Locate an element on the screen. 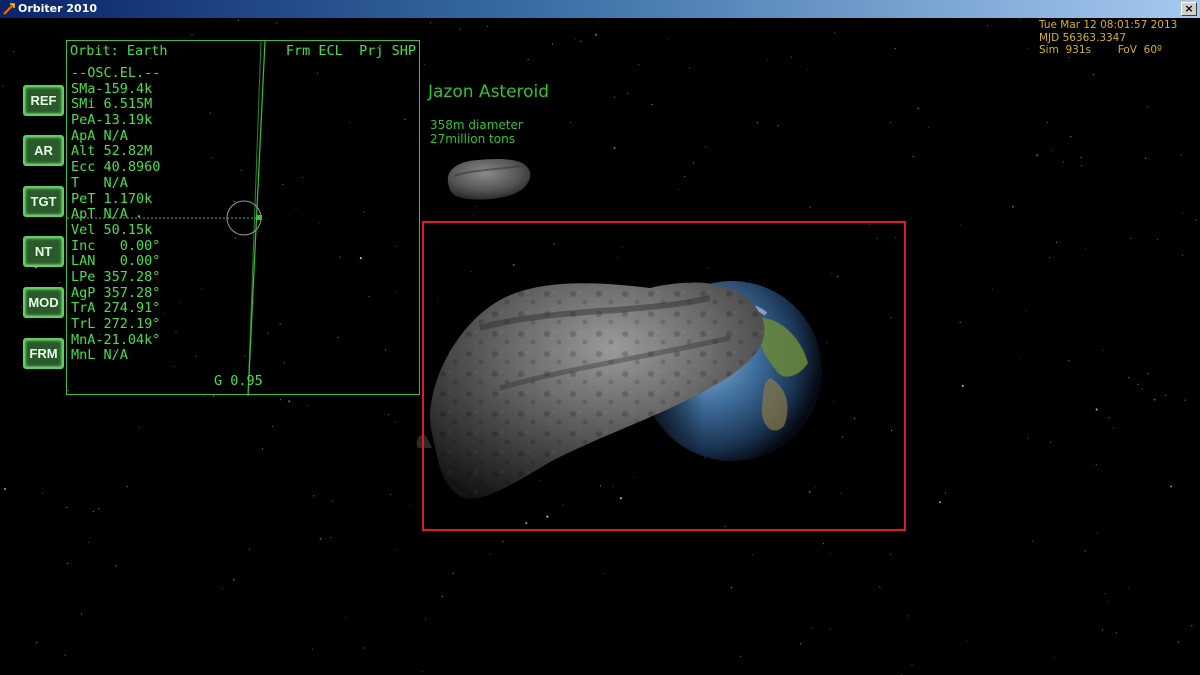 This screenshot has height=675, width=1200. asteroid-preview-image is located at coordinates (489, 179).